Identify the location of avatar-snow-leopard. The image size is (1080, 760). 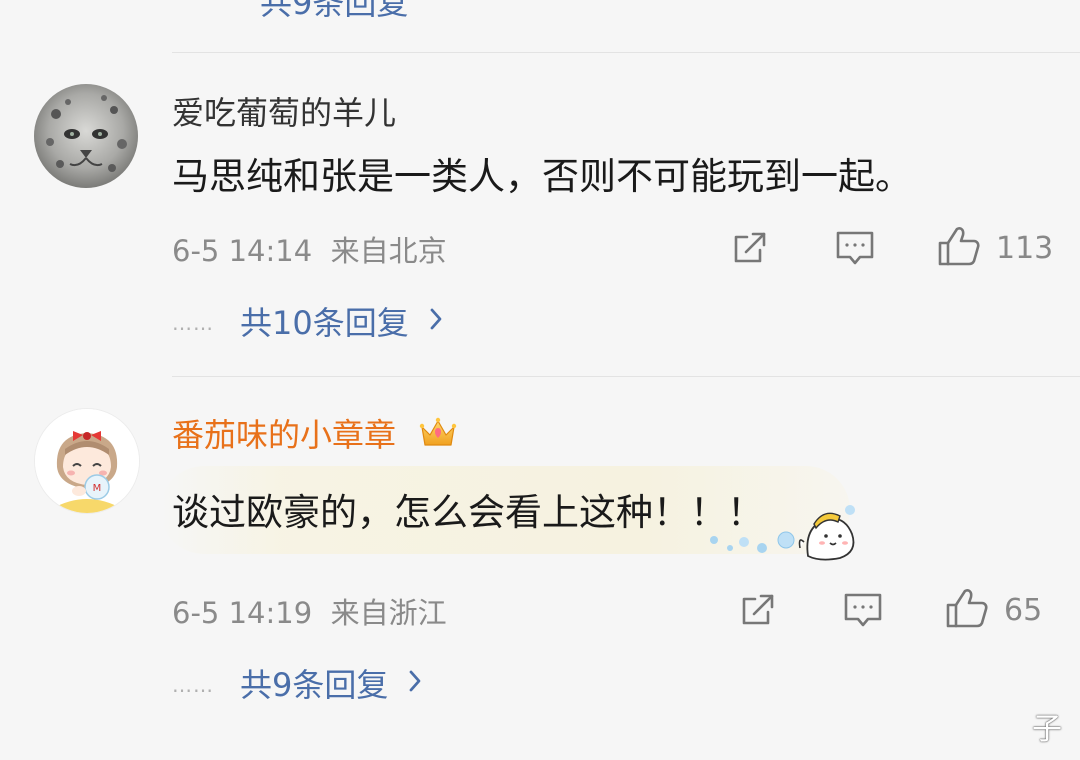
(86, 136).